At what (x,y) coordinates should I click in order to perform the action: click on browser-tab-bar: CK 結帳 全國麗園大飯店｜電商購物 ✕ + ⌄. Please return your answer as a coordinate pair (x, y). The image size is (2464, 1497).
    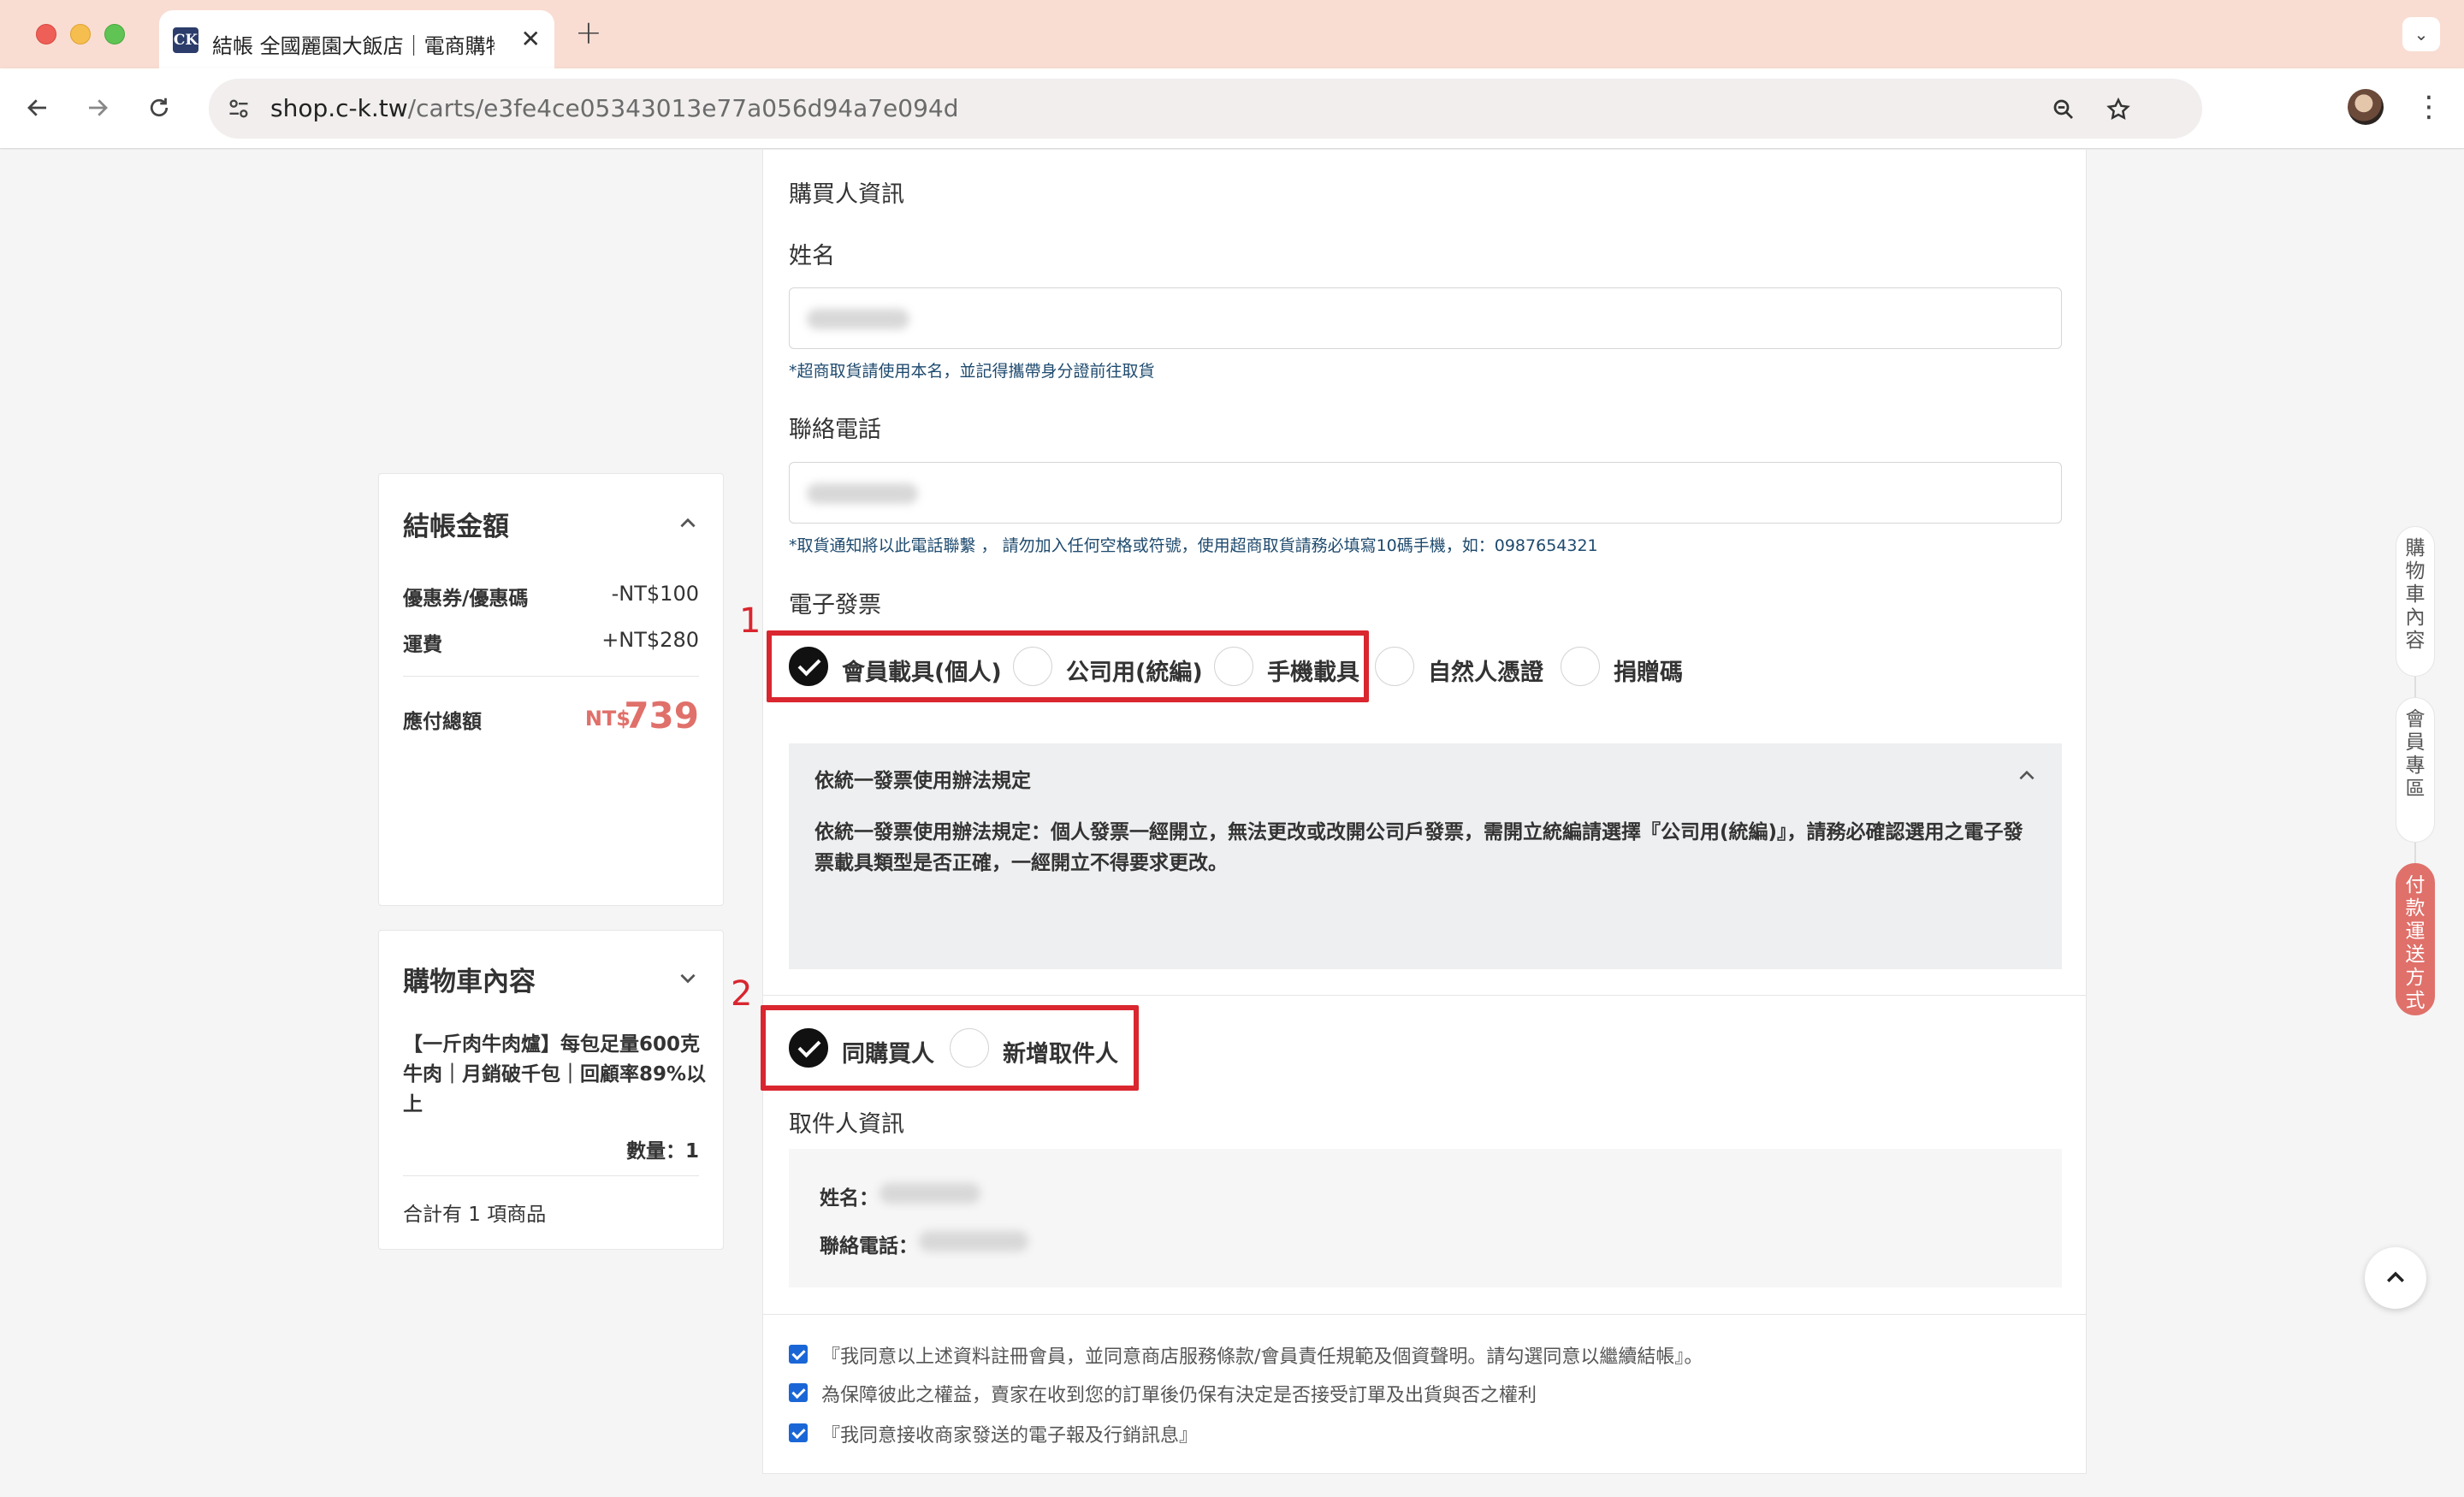
    Looking at the image, I should click on (1232, 34).